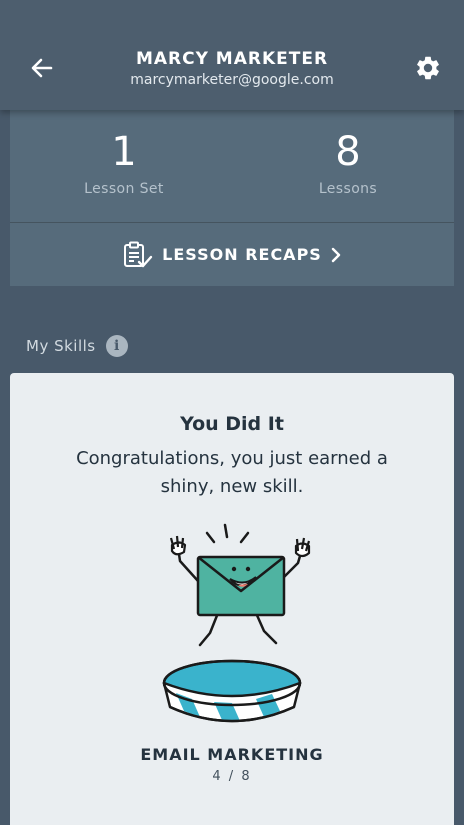 The image size is (464, 825). What do you see at coordinates (232, 754) in the screenshot?
I see `skill-name: EMAIL MARKETING` at bounding box center [232, 754].